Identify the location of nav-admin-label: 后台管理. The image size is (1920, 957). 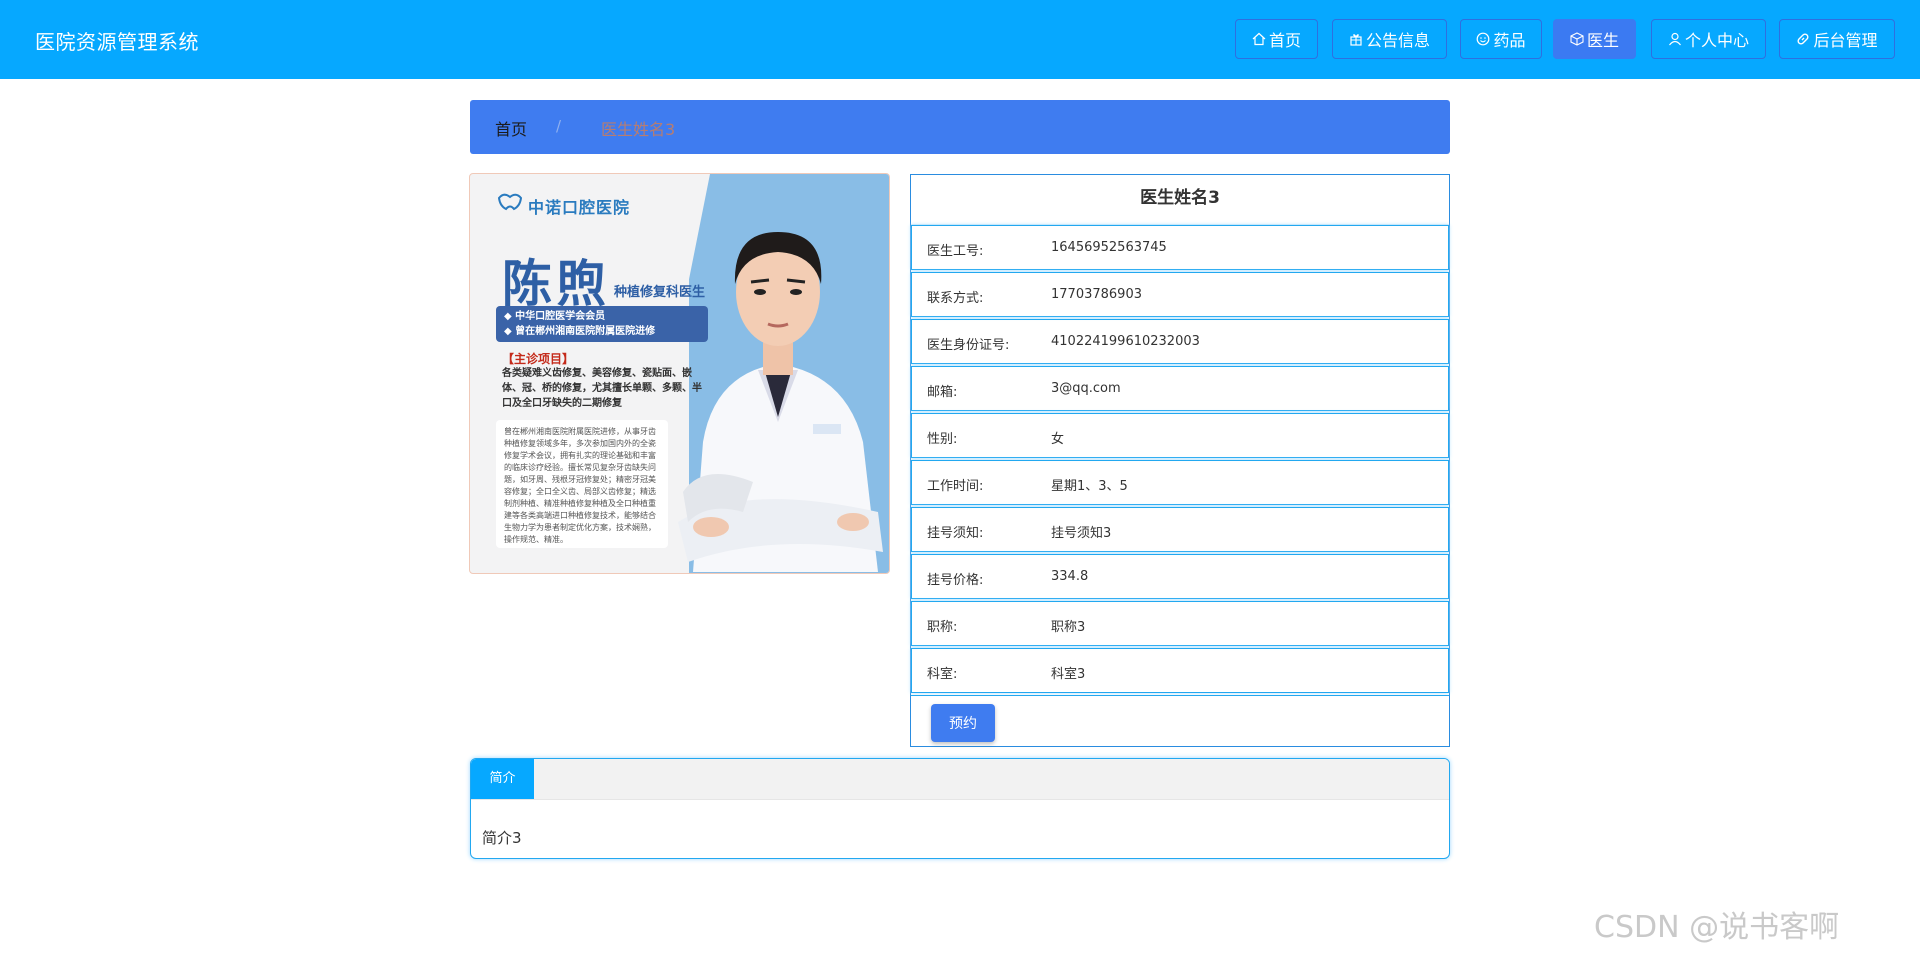
(1845, 40).